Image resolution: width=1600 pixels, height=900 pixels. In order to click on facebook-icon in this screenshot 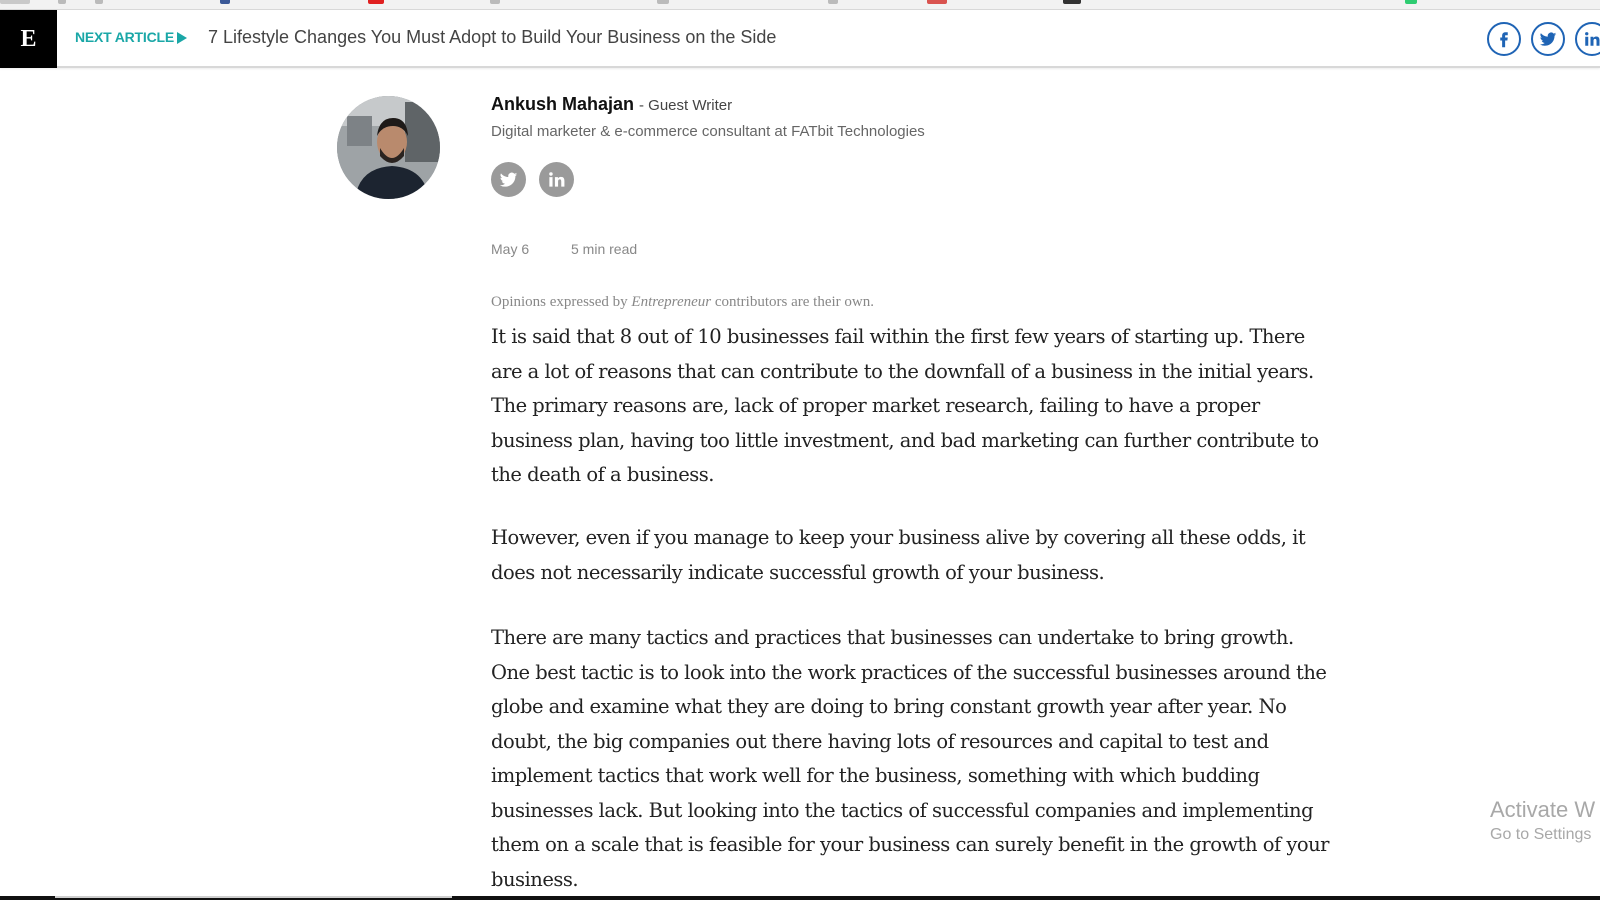, I will do `click(1504, 40)`.